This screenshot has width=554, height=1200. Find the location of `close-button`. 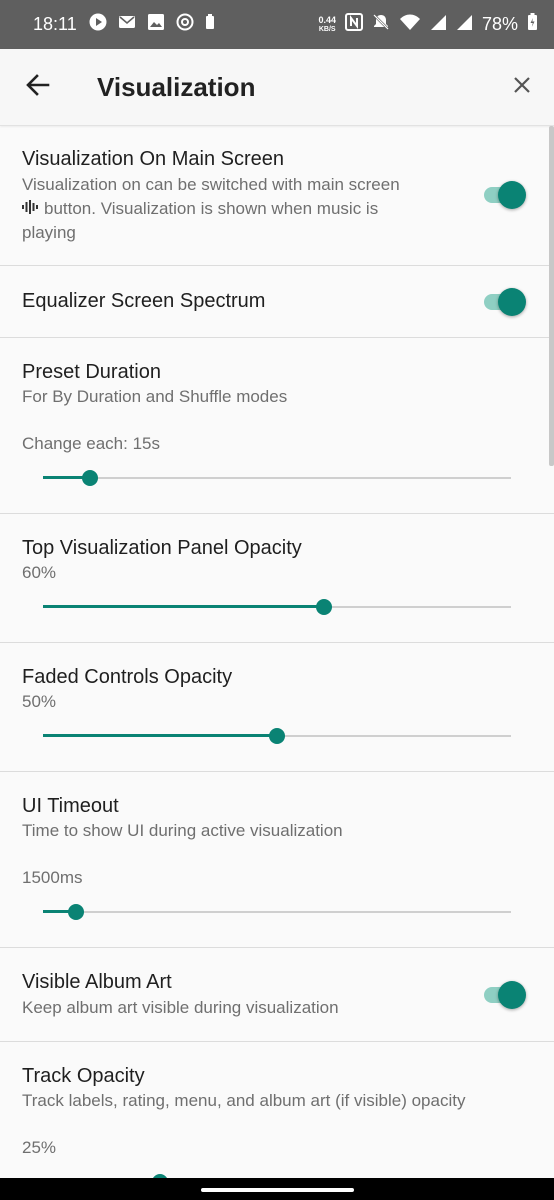

close-button is located at coordinates (522, 87).